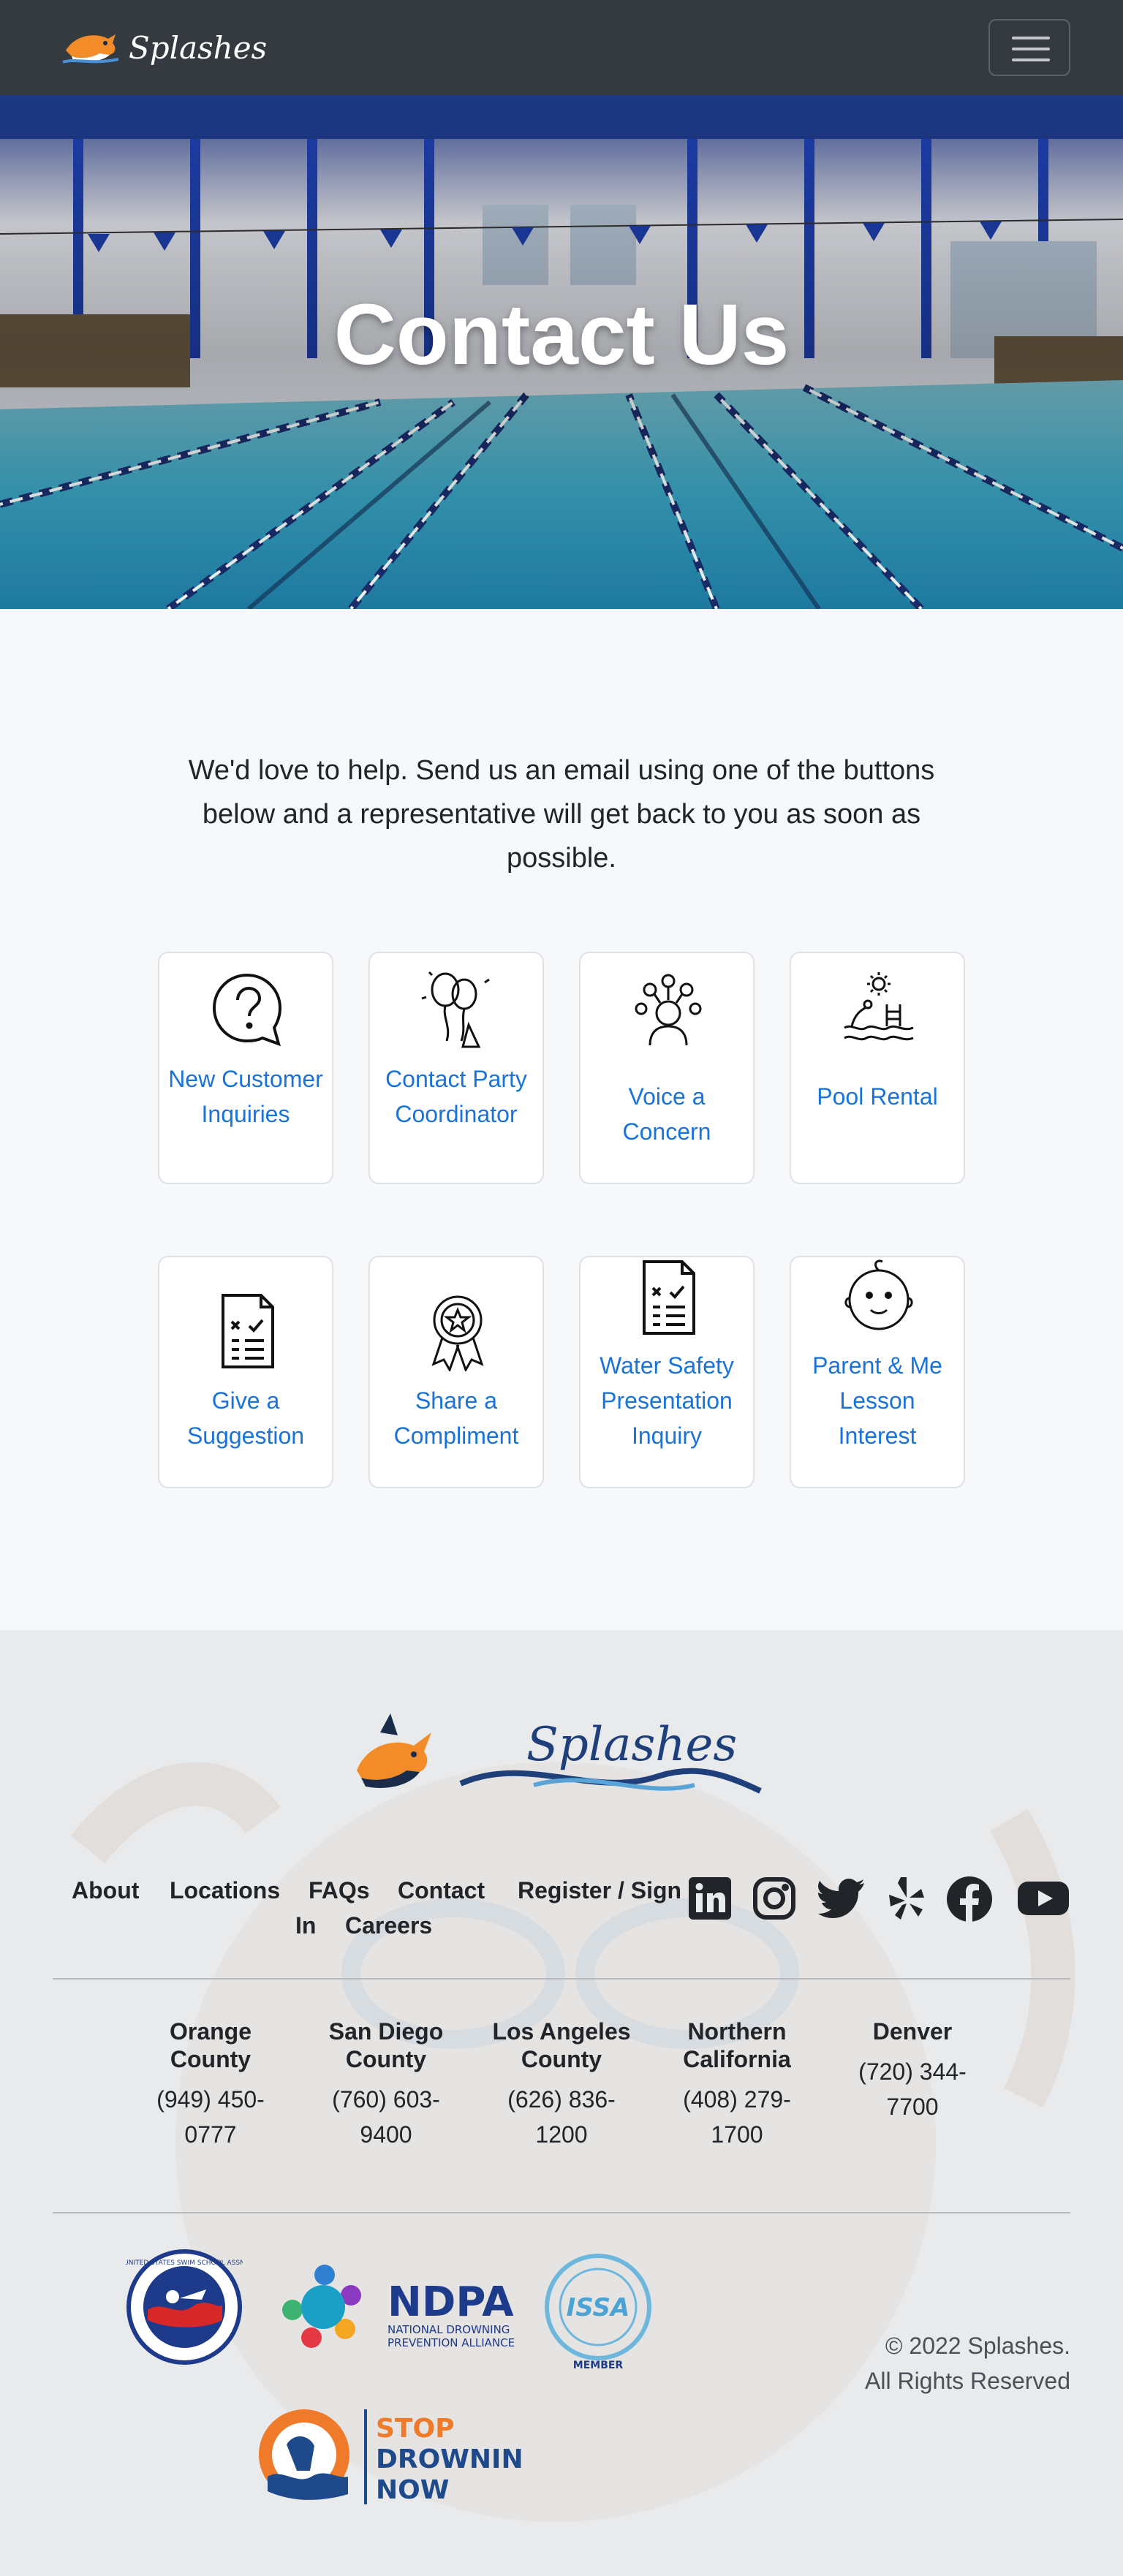  Describe the element at coordinates (456, 1418) in the screenshot. I see `card-label: Share a Compliment` at that location.